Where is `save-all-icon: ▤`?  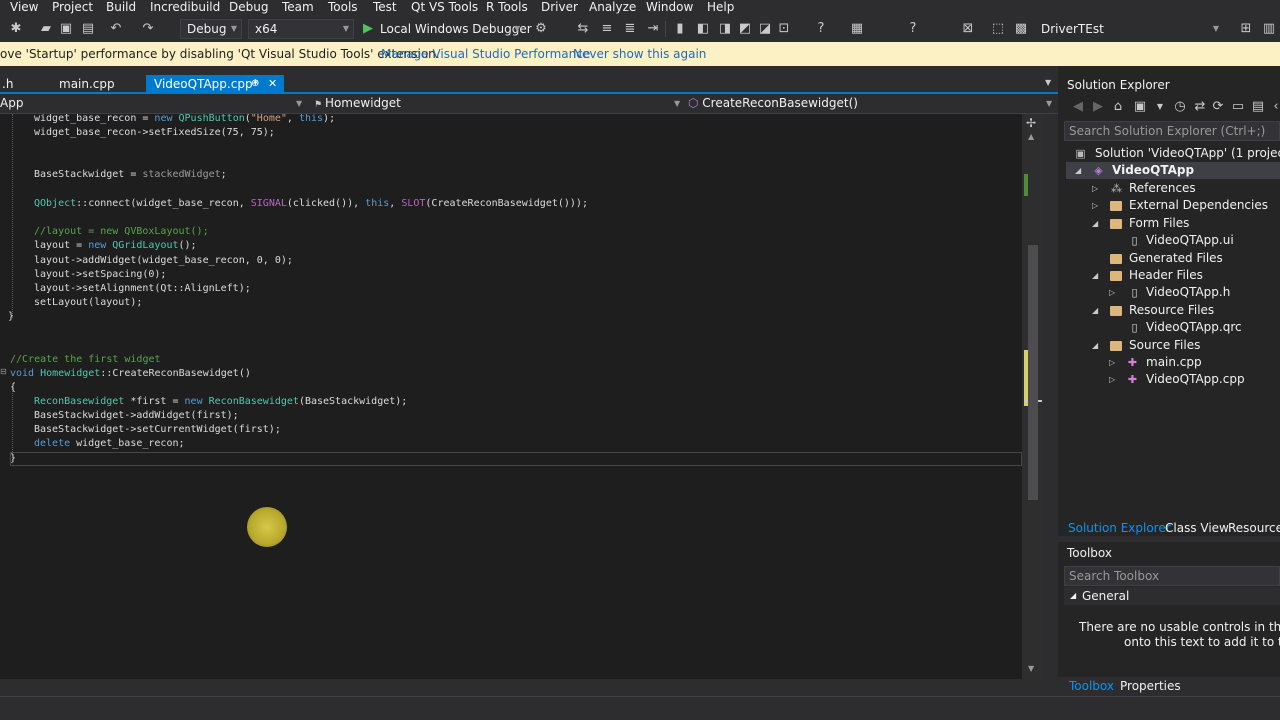 save-all-icon: ▤ is located at coordinates (88, 29).